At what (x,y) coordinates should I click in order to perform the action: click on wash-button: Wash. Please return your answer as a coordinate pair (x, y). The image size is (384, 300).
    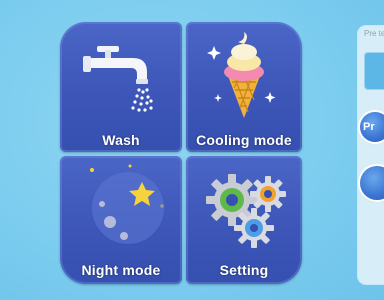
    Looking at the image, I should click on (121, 87).